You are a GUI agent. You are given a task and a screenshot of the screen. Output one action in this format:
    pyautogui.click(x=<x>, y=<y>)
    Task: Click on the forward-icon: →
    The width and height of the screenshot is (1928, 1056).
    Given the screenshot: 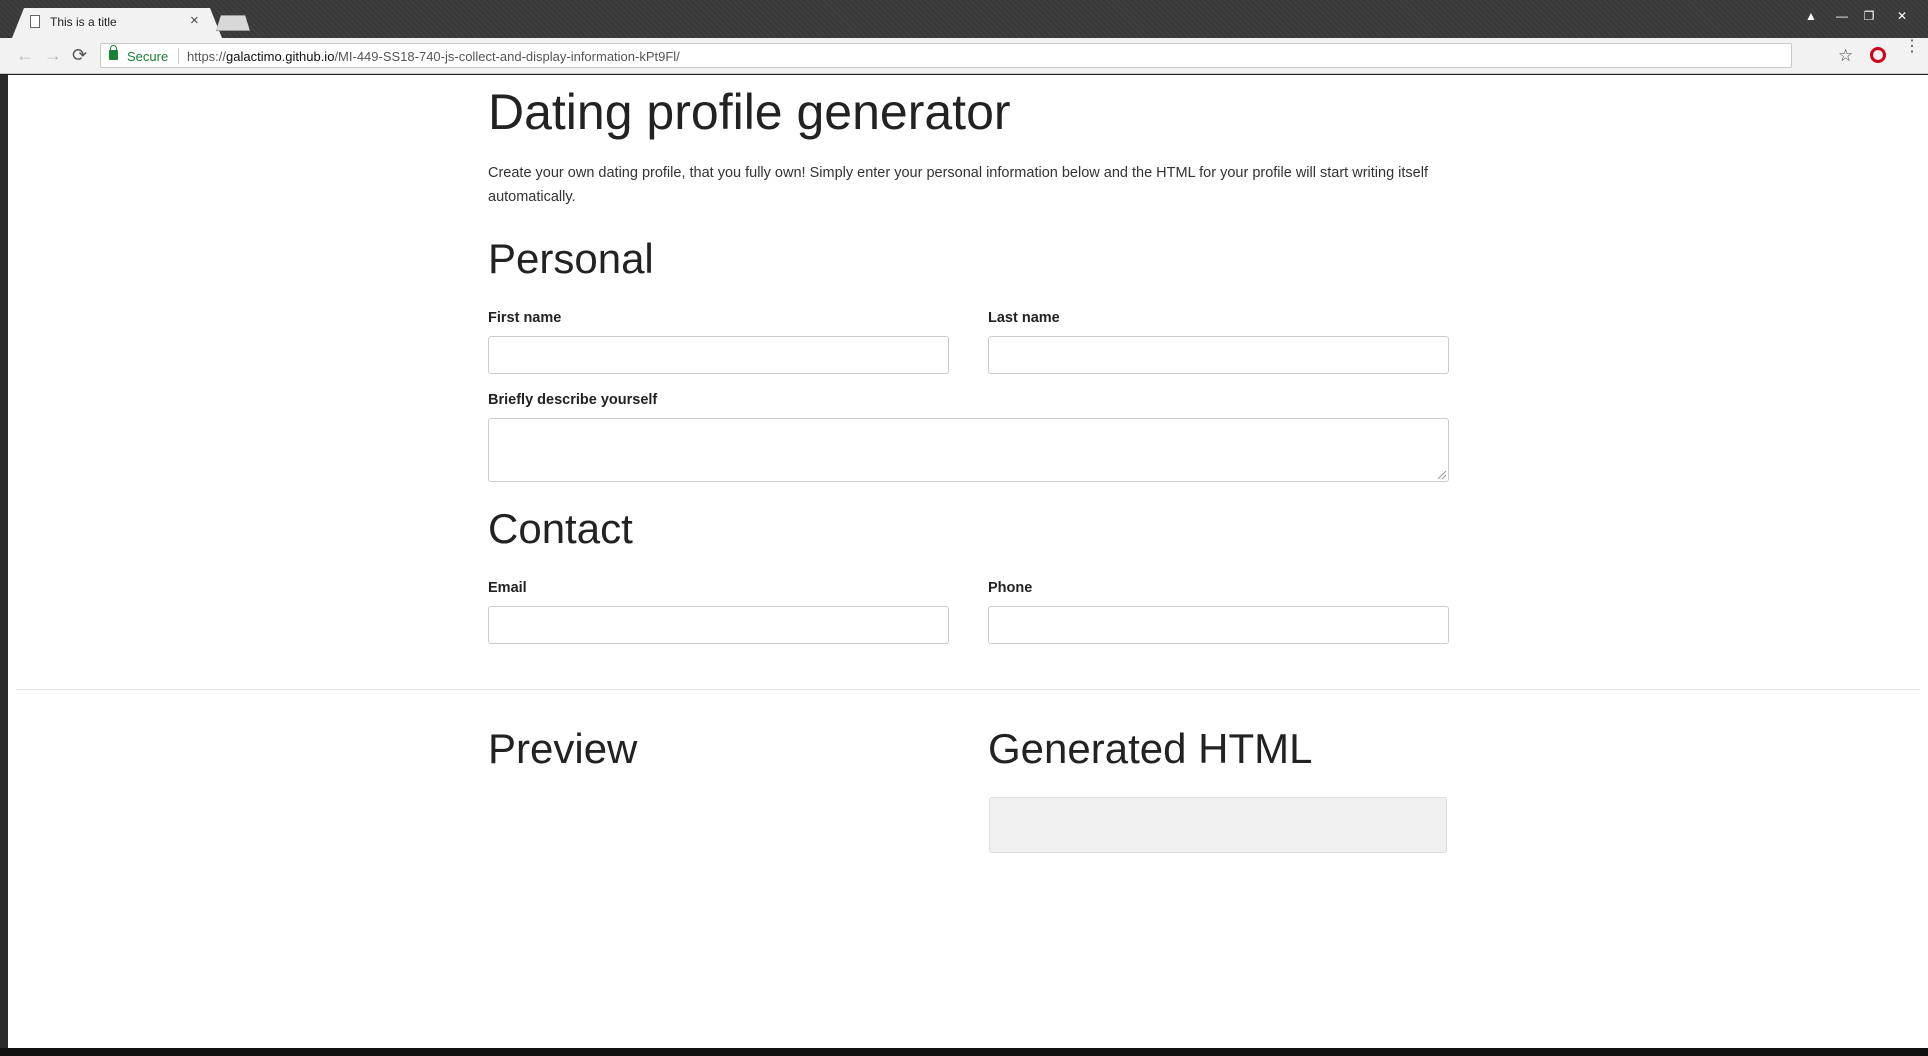 What is the action you would take?
    pyautogui.click(x=53, y=55)
    